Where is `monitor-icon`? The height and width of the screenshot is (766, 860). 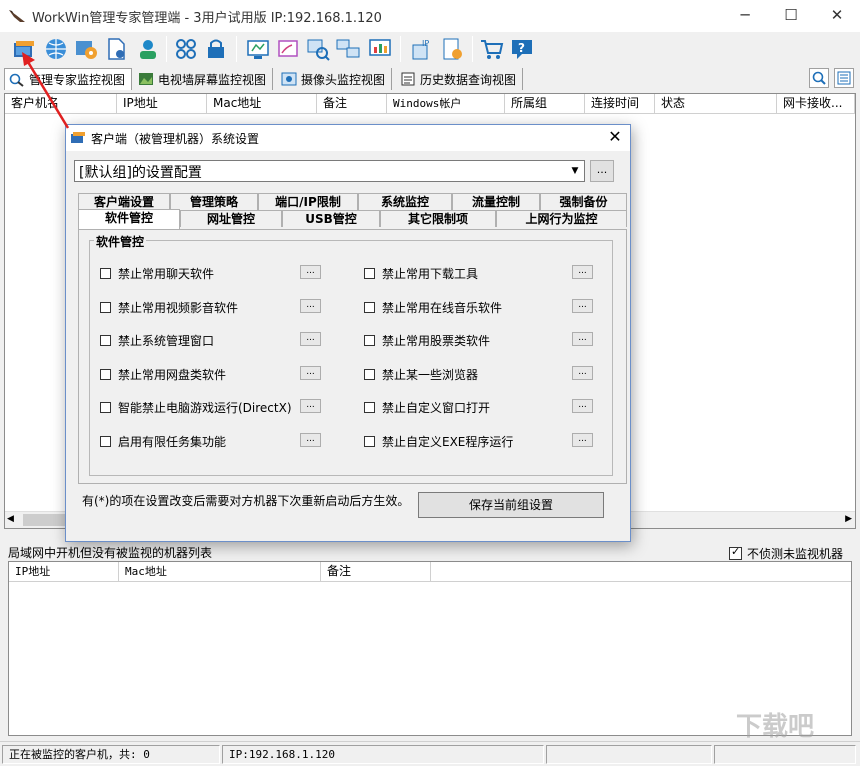
monitor-icon is located at coordinates (258, 49).